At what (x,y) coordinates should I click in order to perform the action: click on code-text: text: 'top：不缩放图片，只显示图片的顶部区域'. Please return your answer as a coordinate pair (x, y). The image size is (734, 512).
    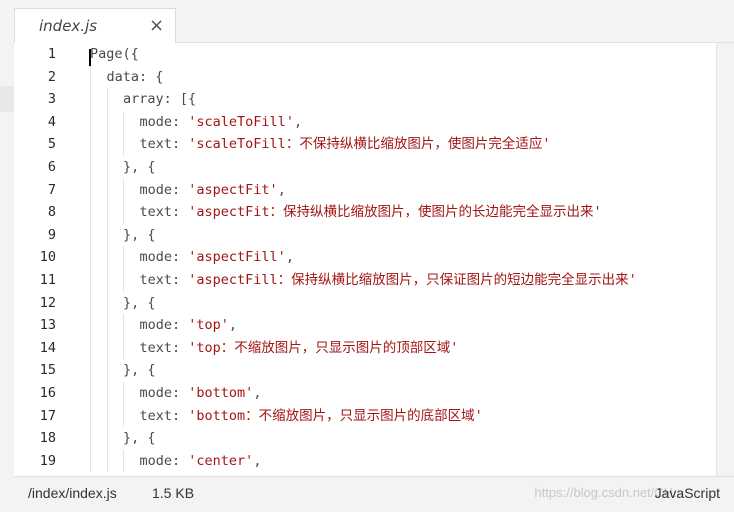
    Looking at the image, I should click on (299, 348).